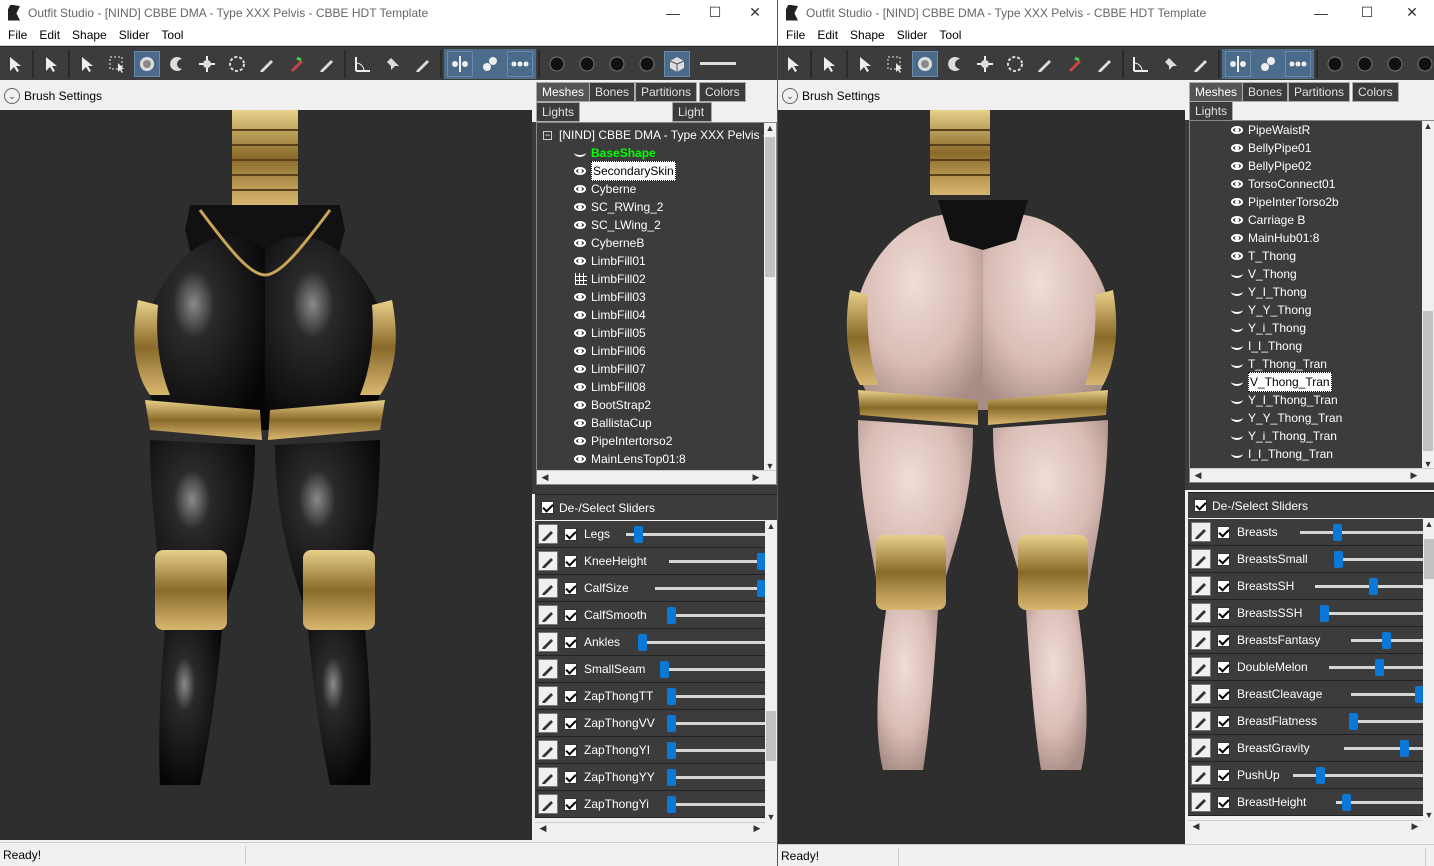  What do you see at coordinates (1270, 130) in the screenshot?
I see `mesh-item: PipeWaistR` at bounding box center [1270, 130].